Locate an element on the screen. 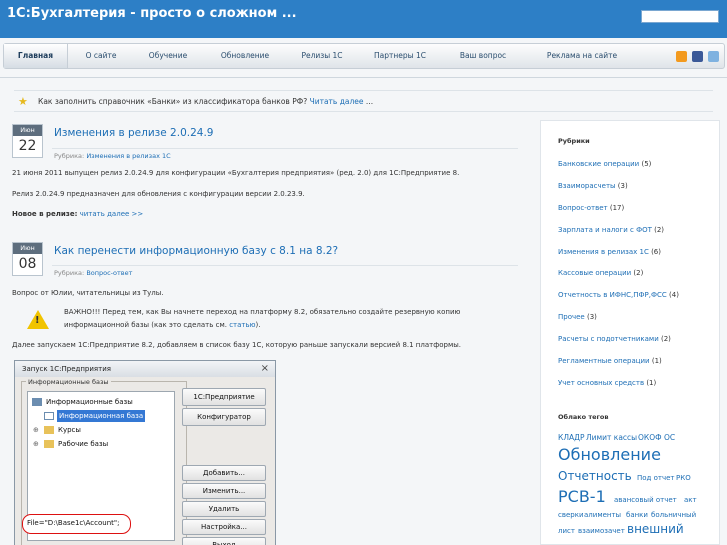 The width and height of the screenshot is (727, 545). category-item: Прочее (3) is located at coordinates (577, 317).